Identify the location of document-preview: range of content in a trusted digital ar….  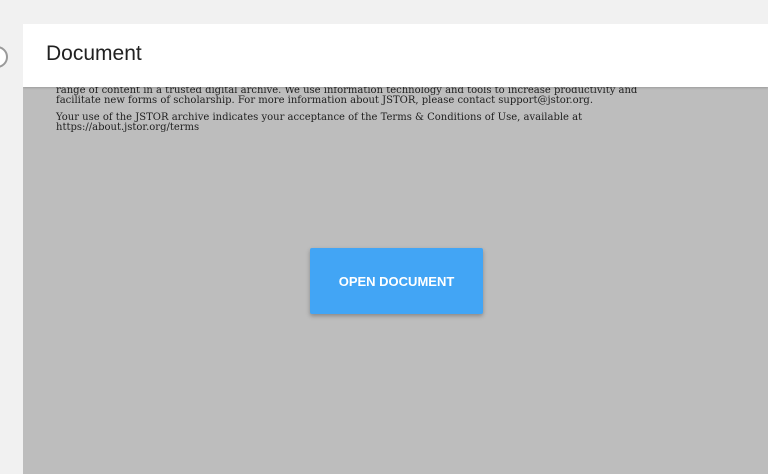
(401, 113).